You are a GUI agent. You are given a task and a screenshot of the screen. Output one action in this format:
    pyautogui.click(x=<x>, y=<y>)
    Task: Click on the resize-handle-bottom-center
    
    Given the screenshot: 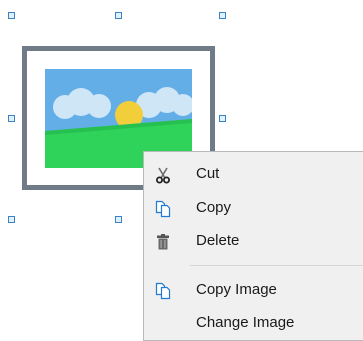 What is the action you would take?
    pyautogui.click(x=118, y=219)
    